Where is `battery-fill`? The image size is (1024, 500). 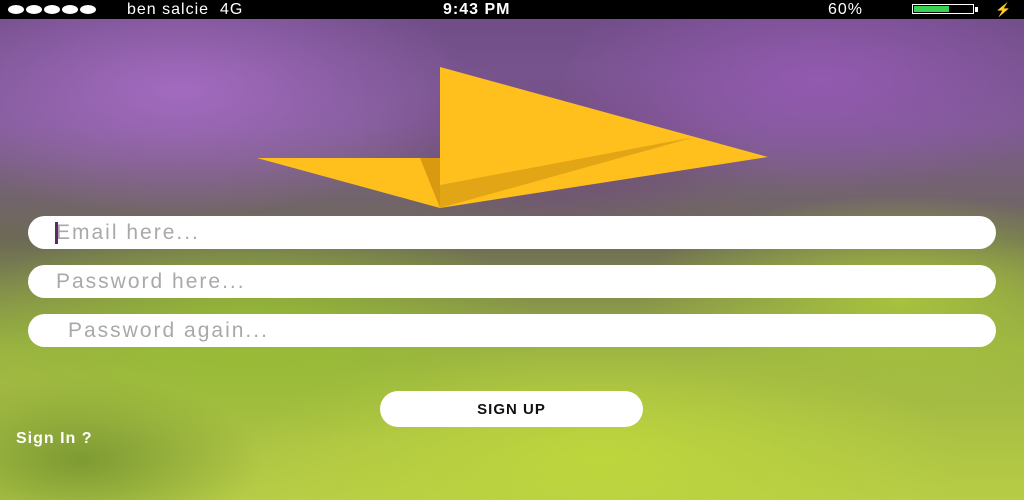
battery-fill is located at coordinates (931, 9).